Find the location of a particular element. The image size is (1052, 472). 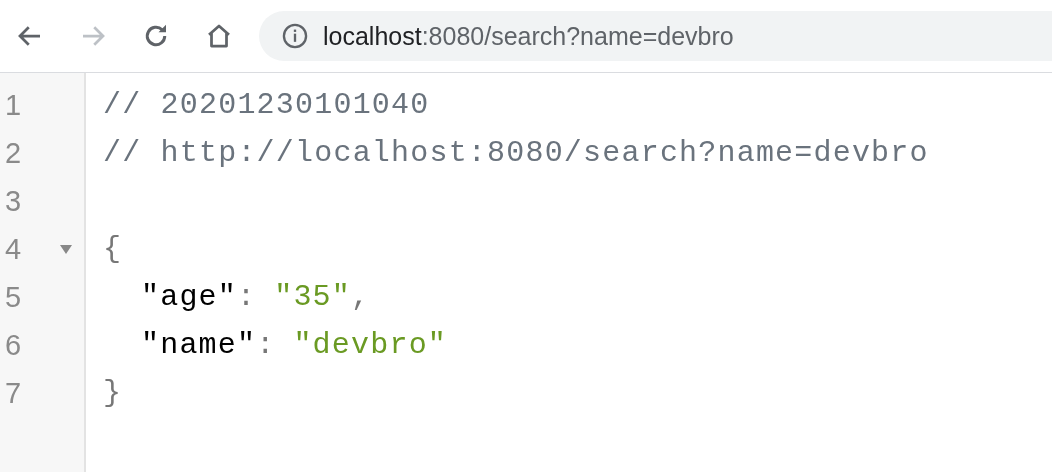

fold-toggle-icon is located at coordinates (66, 249).